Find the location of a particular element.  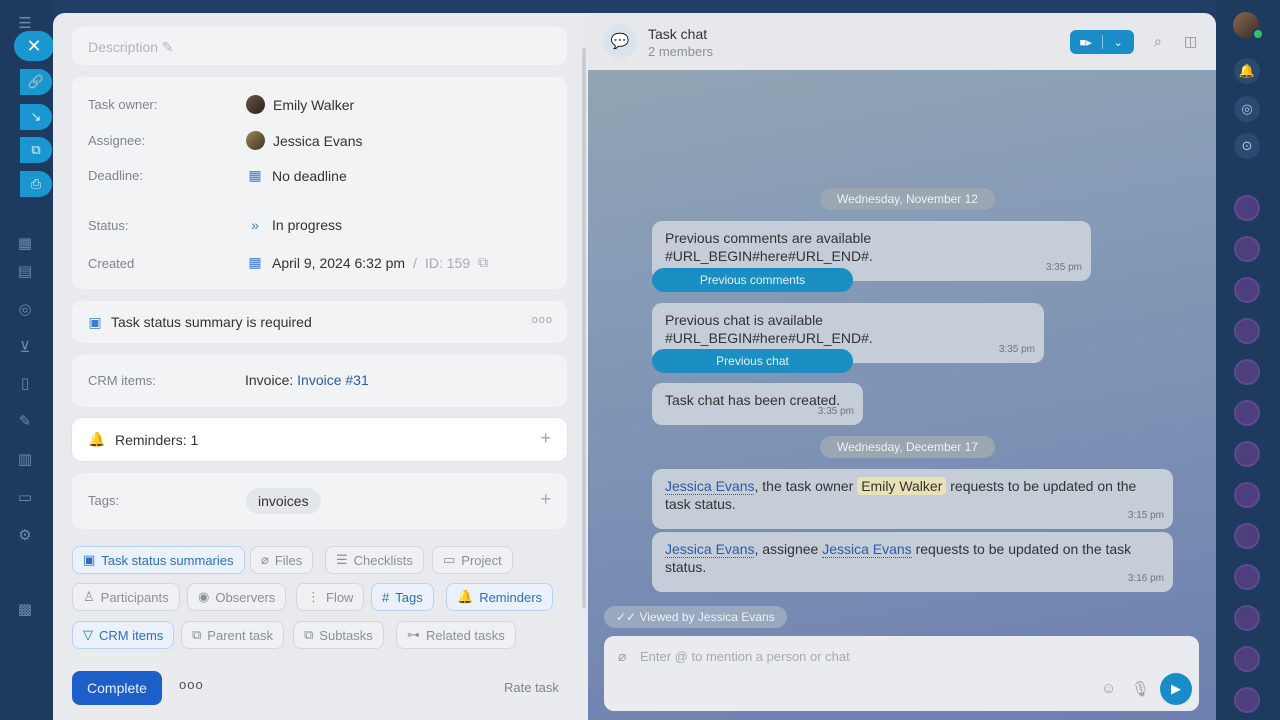

previous-comments-button: Previous comments is located at coordinates (752, 280).